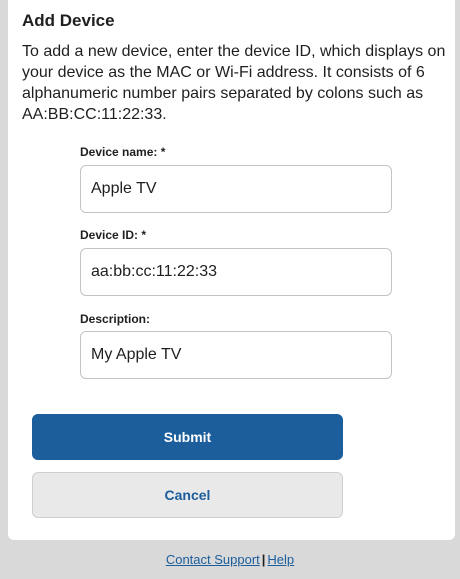 This screenshot has width=460, height=579. What do you see at coordinates (68, 20) in the screenshot?
I see `page-title: Add Device` at bounding box center [68, 20].